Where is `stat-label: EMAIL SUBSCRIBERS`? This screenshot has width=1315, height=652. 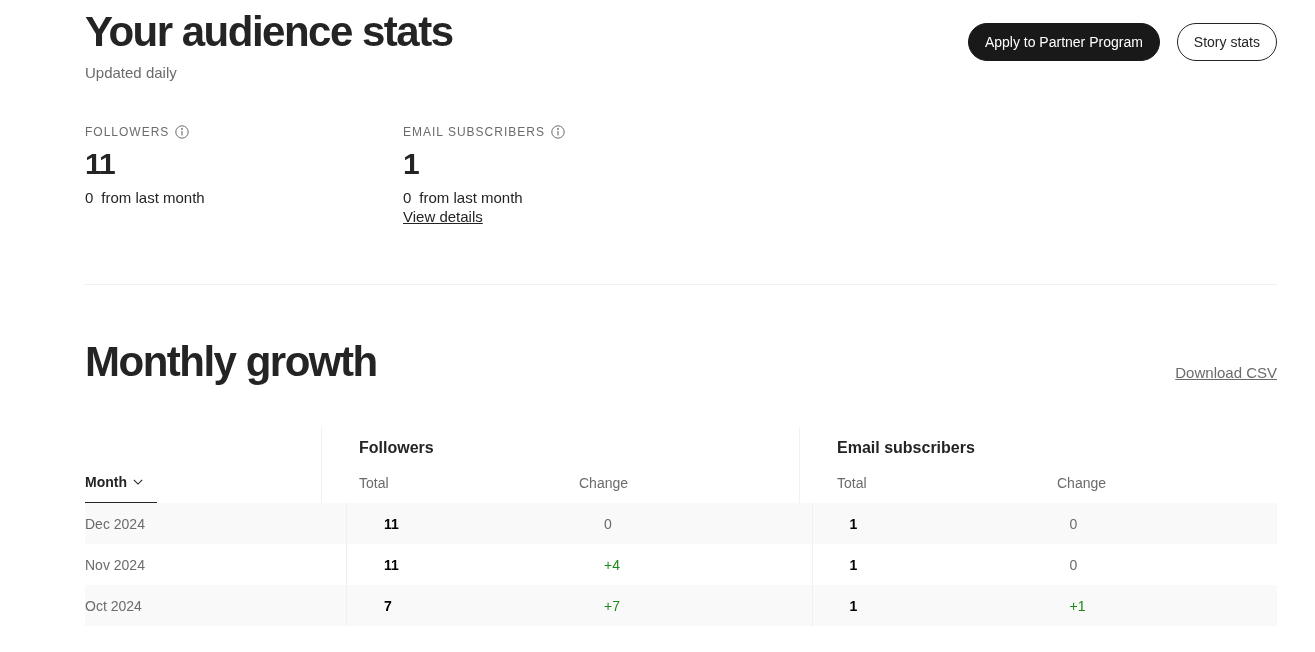
stat-label: EMAIL SUBSCRIBERS is located at coordinates (474, 132).